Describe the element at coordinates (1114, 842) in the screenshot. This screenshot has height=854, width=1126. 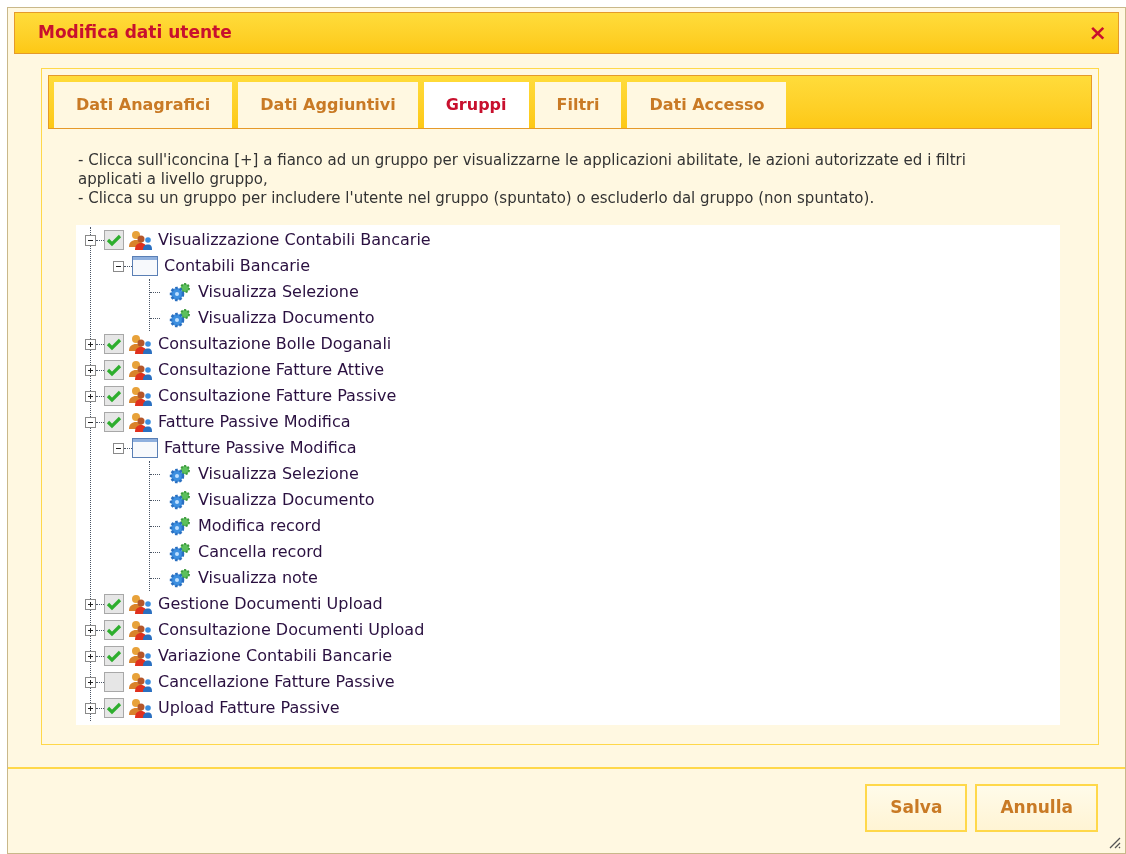
I see `resize-grip-icon` at that location.